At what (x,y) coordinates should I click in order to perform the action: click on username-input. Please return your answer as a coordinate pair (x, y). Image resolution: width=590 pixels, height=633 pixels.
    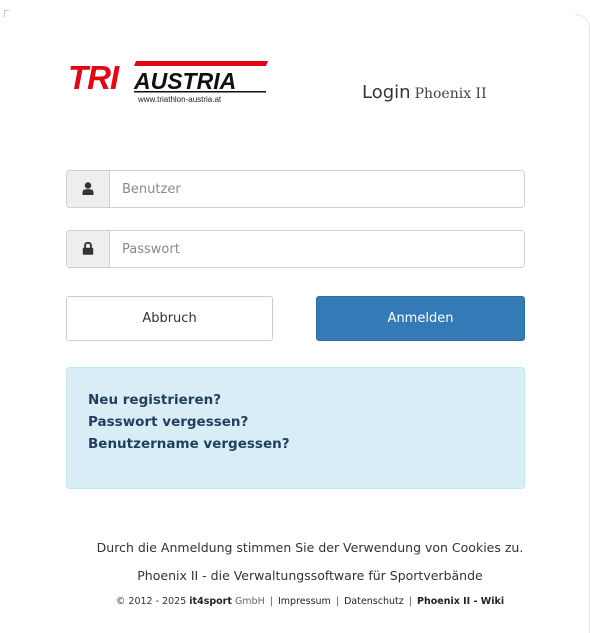
    Looking at the image, I should click on (317, 189).